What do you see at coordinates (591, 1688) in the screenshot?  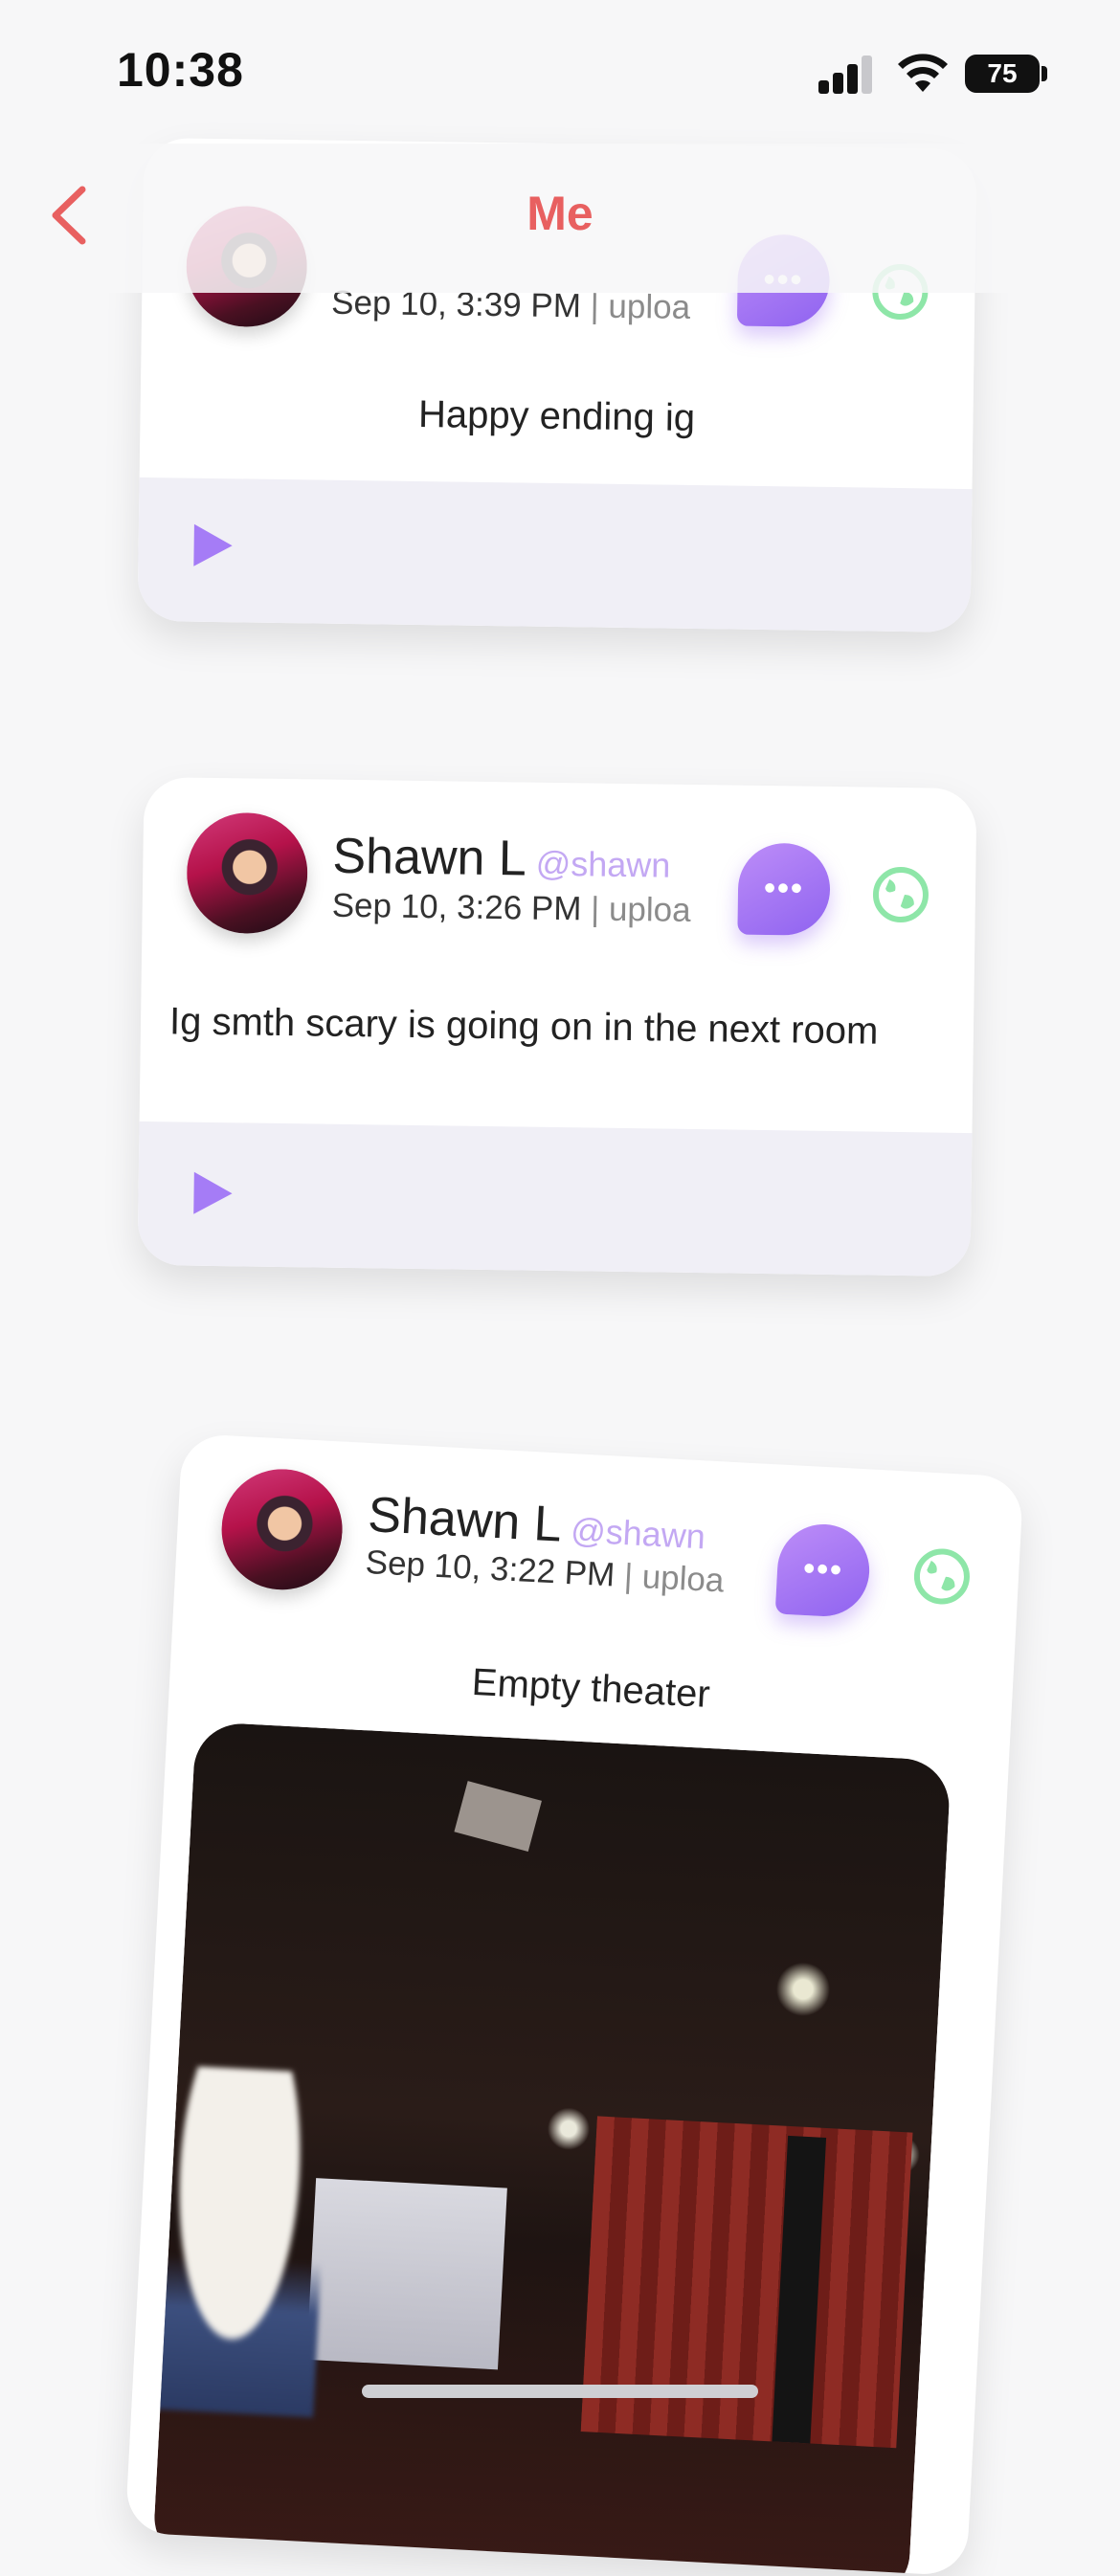 I see `post-text: Empty theater` at bounding box center [591, 1688].